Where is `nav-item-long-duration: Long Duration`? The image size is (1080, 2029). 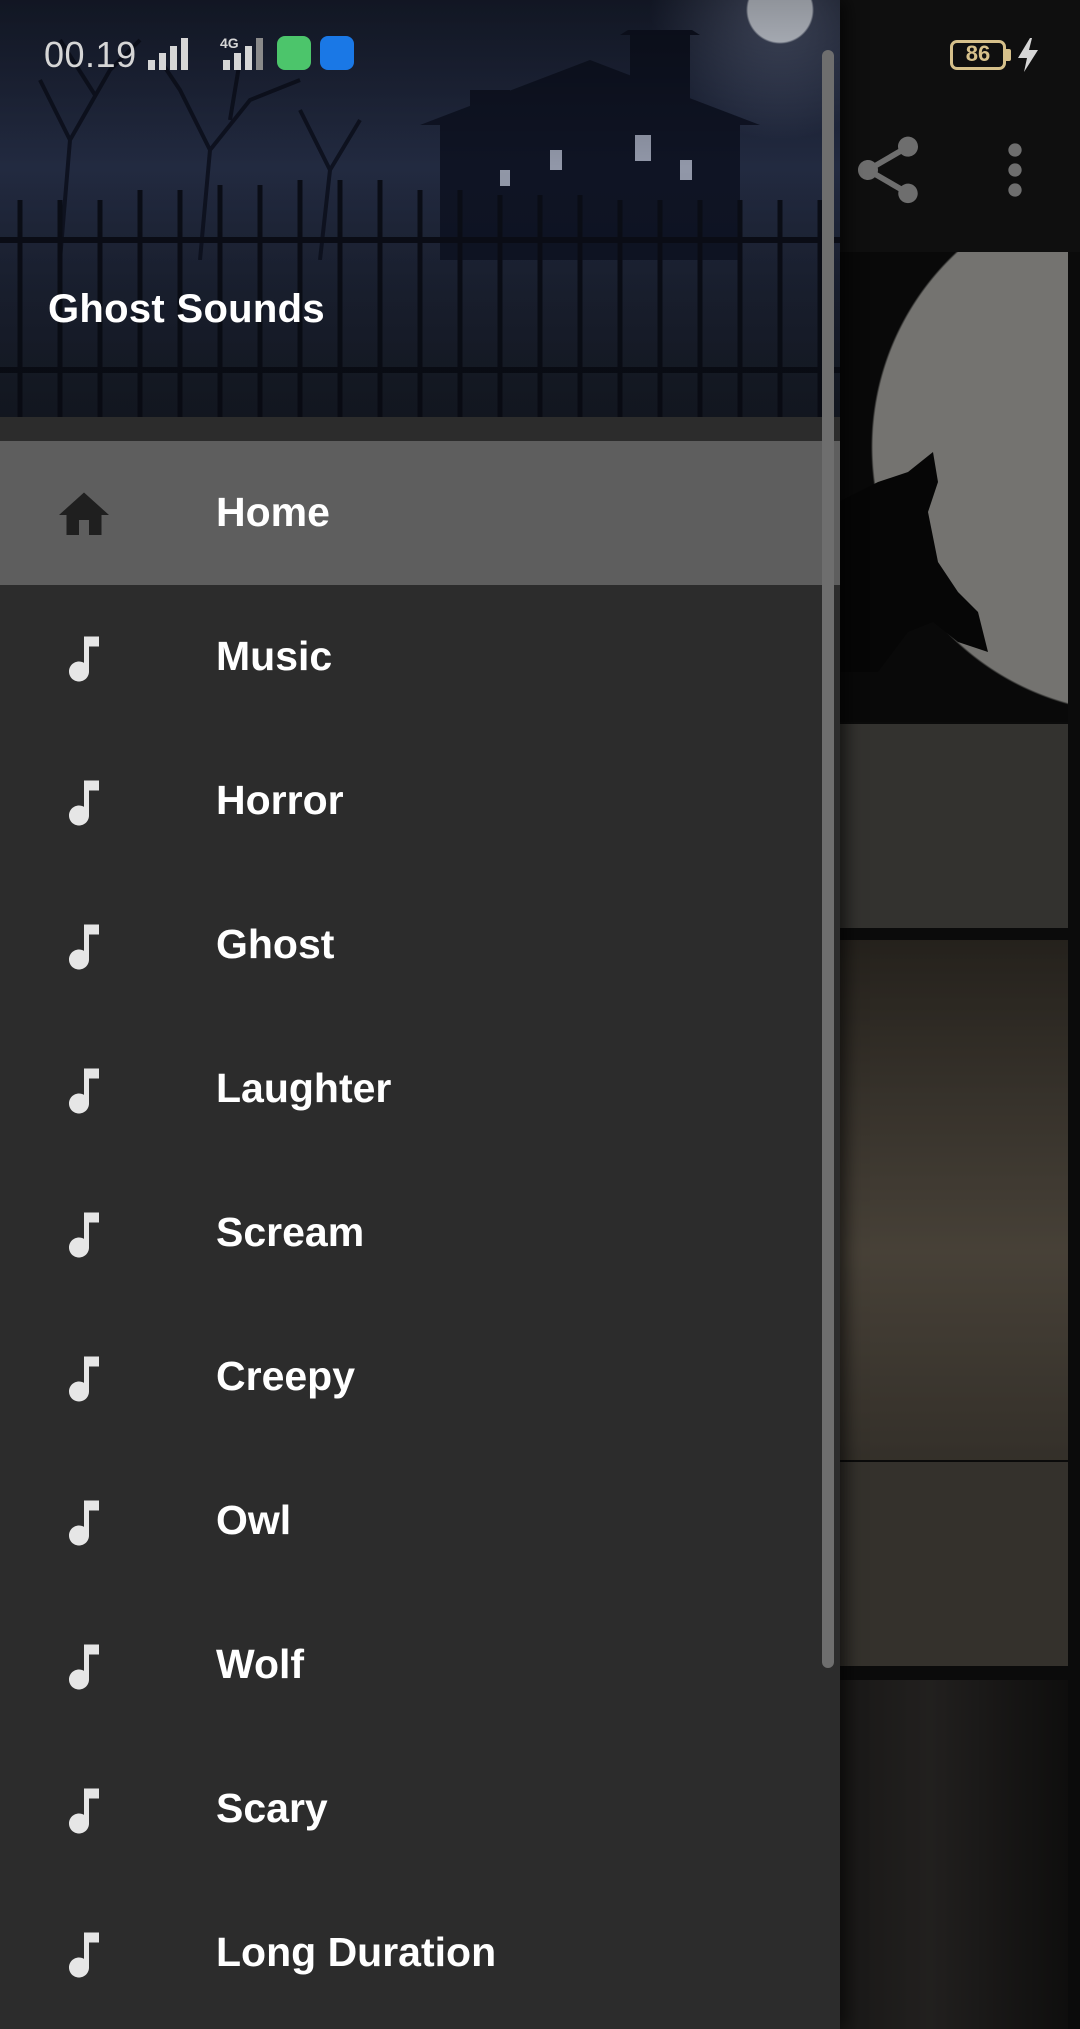
nav-item-long-duration: Long Duration is located at coordinates (420, 1953).